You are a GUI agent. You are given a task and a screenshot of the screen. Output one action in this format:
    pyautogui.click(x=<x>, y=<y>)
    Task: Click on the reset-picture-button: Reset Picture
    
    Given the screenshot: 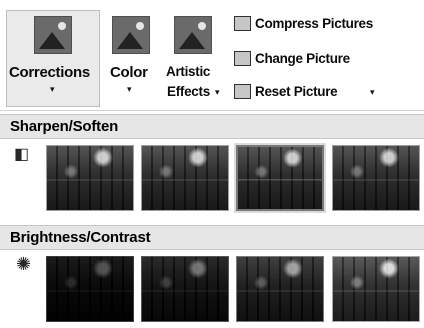 What is the action you would take?
    pyautogui.click(x=286, y=91)
    